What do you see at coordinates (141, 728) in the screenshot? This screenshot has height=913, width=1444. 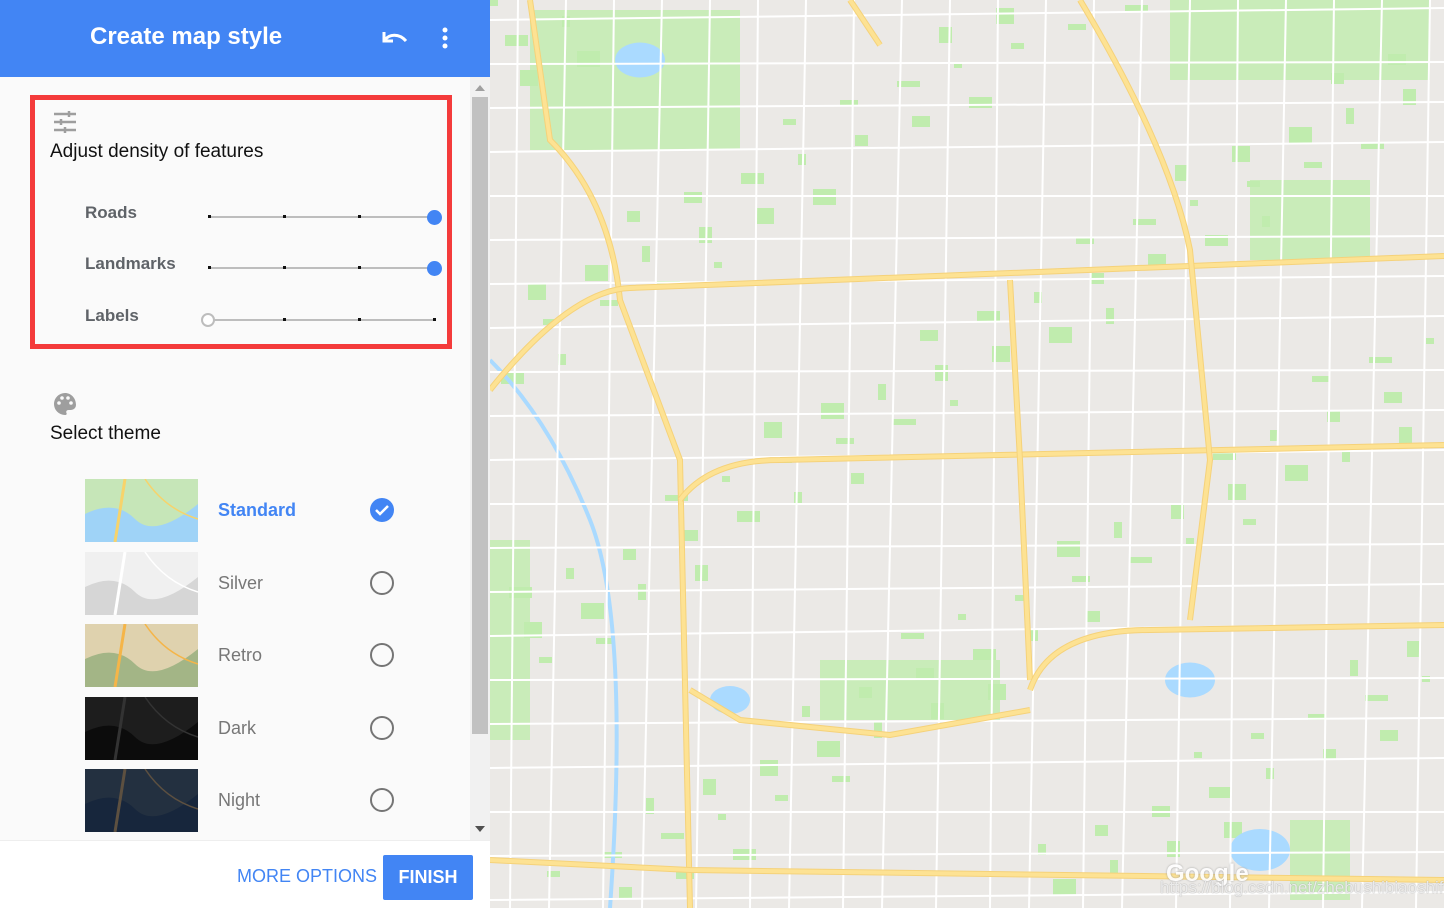 I see `theme-thumbnail` at bounding box center [141, 728].